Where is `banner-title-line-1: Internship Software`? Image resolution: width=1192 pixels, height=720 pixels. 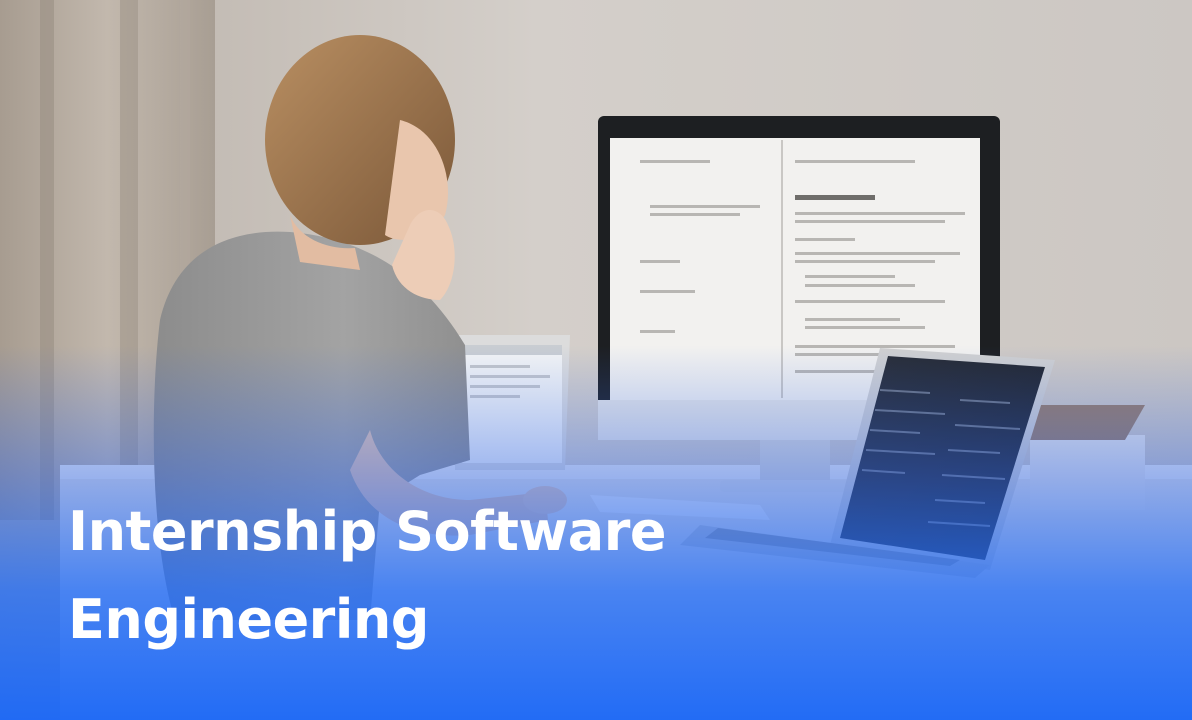
banner-title-line-1: Internship Software is located at coordinates (367, 531).